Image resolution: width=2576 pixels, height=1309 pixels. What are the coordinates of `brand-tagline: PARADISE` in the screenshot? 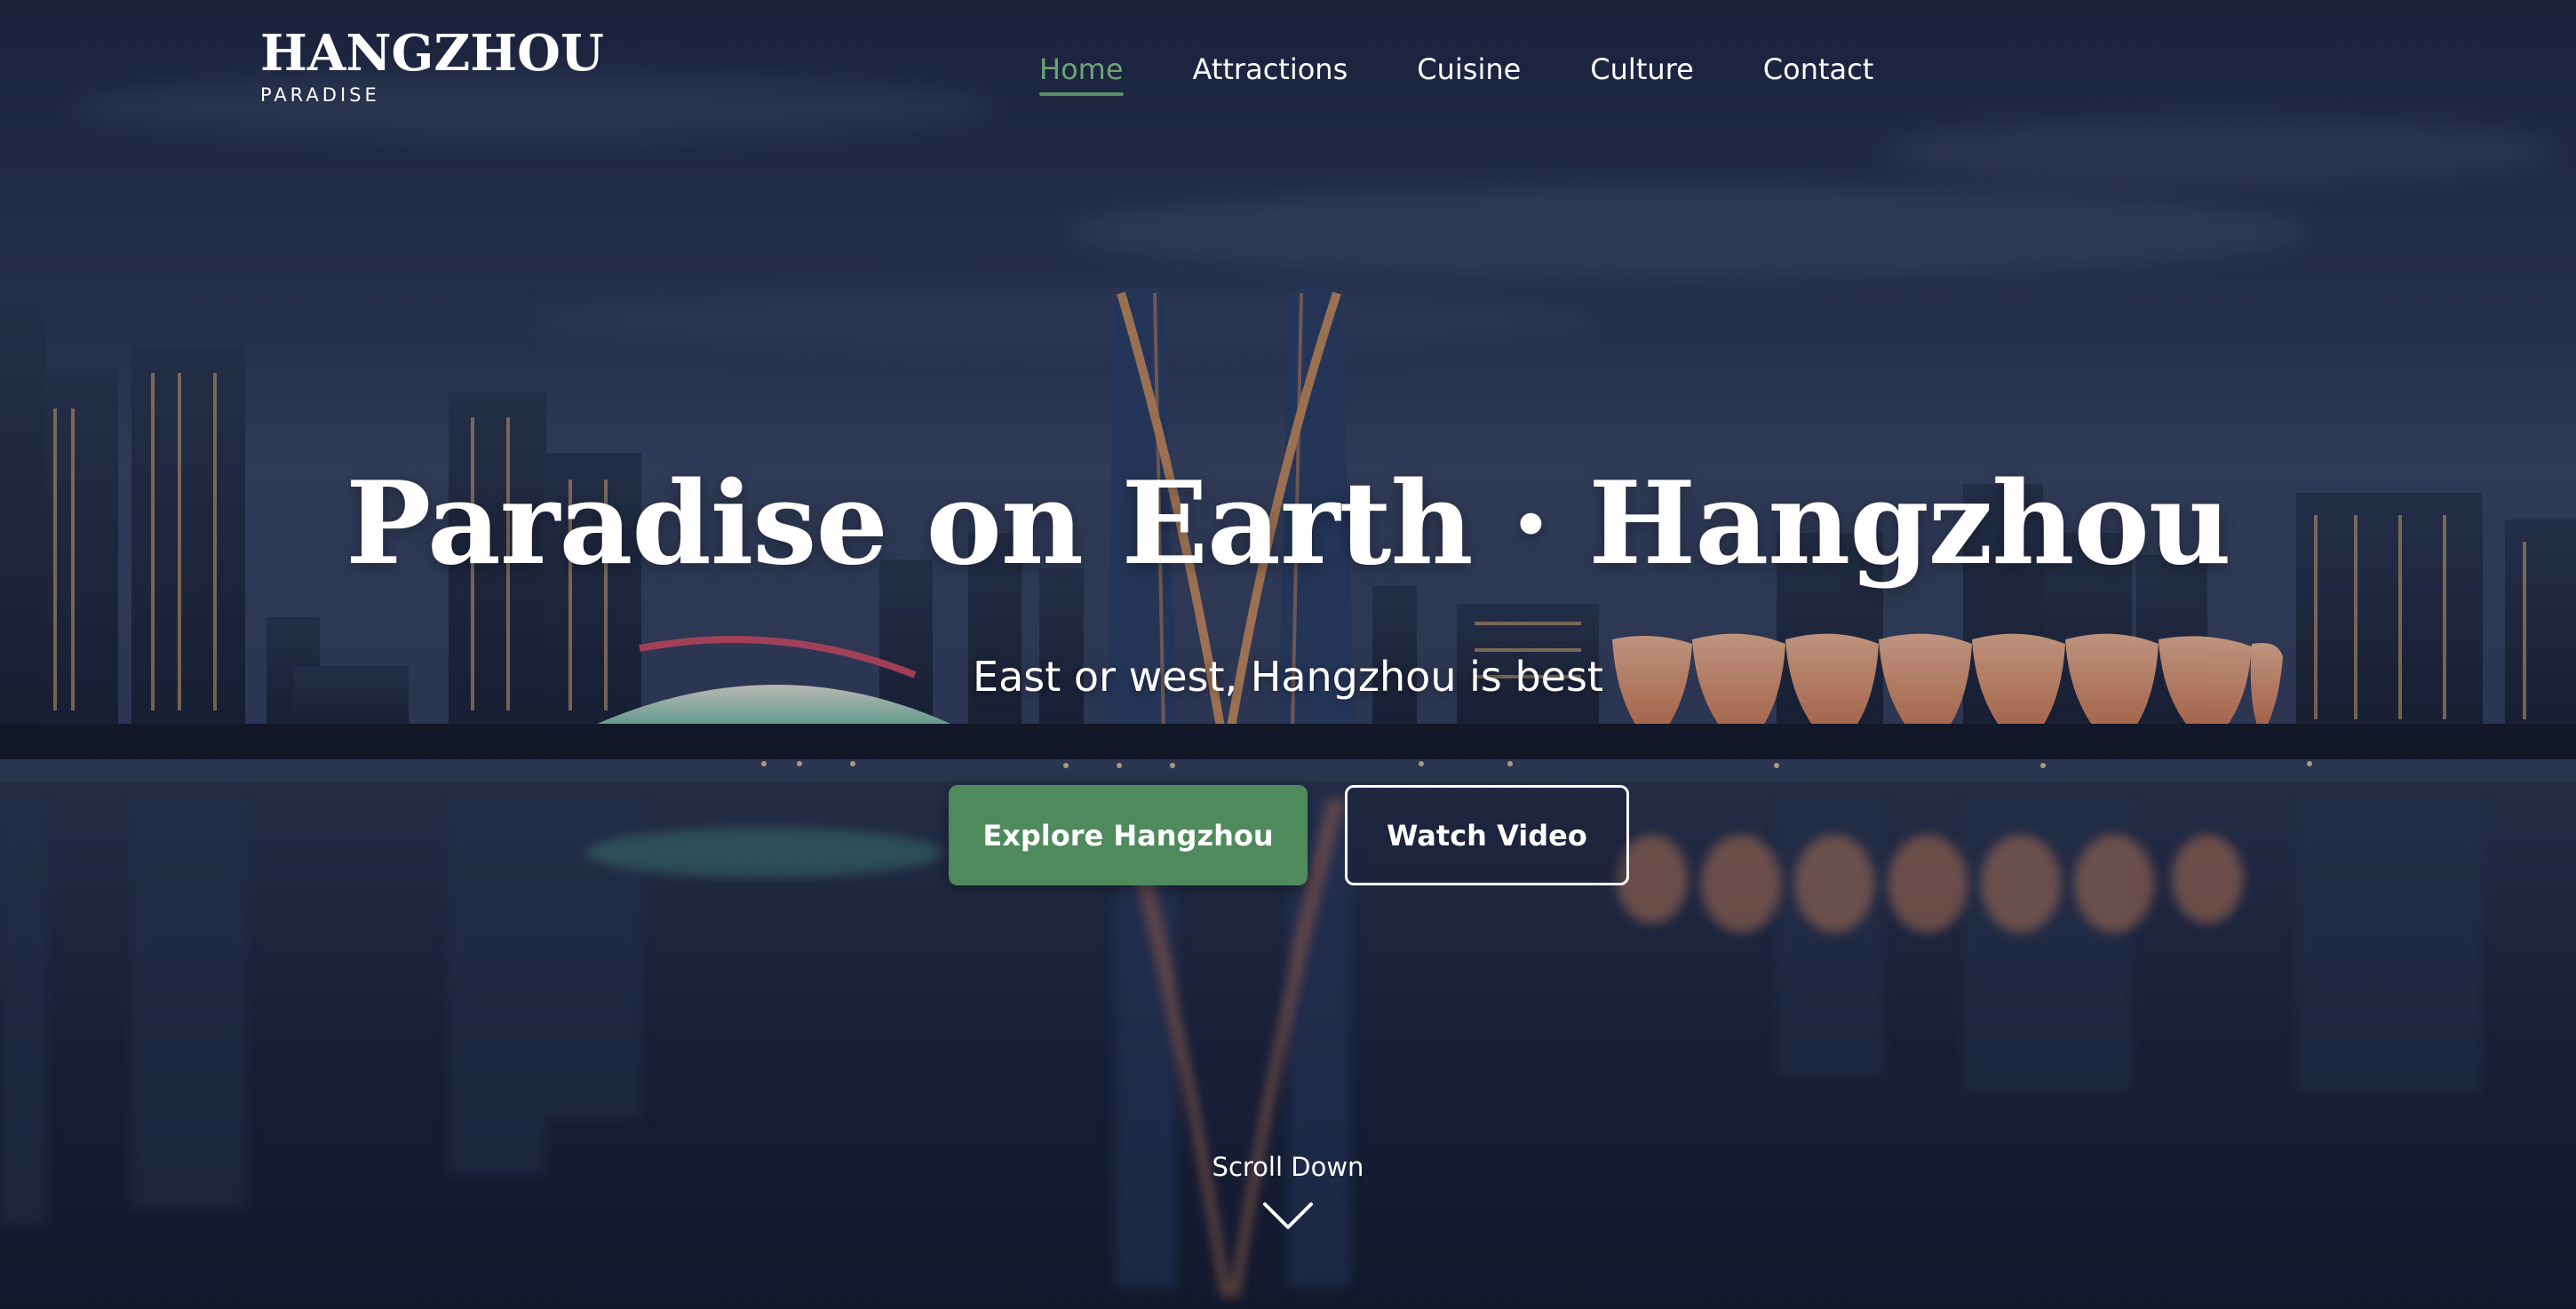 It's located at (320, 95).